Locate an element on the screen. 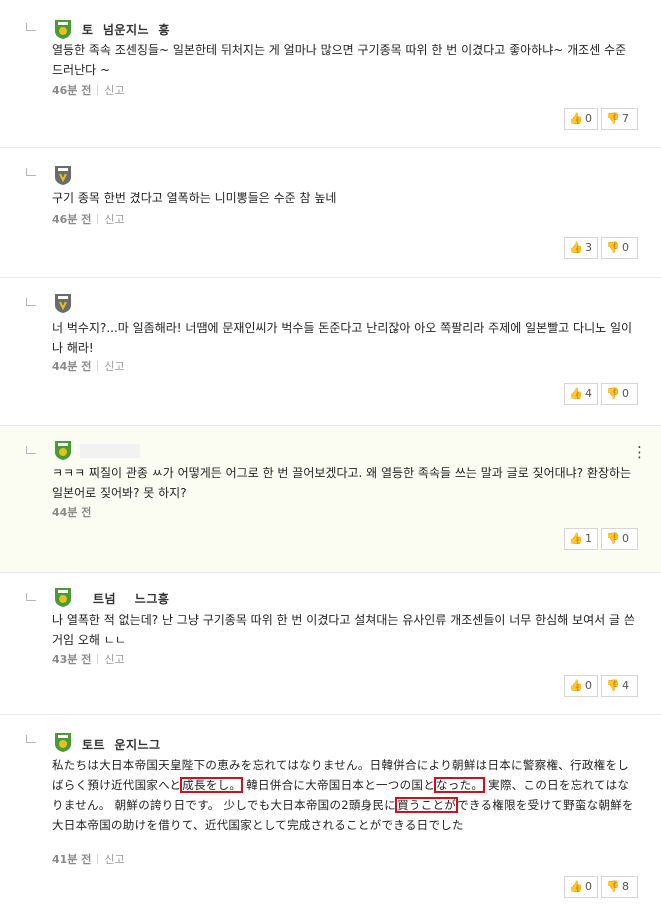 The image size is (661, 918). comment-meta: 43분 전 신고 is located at coordinates (88, 659).